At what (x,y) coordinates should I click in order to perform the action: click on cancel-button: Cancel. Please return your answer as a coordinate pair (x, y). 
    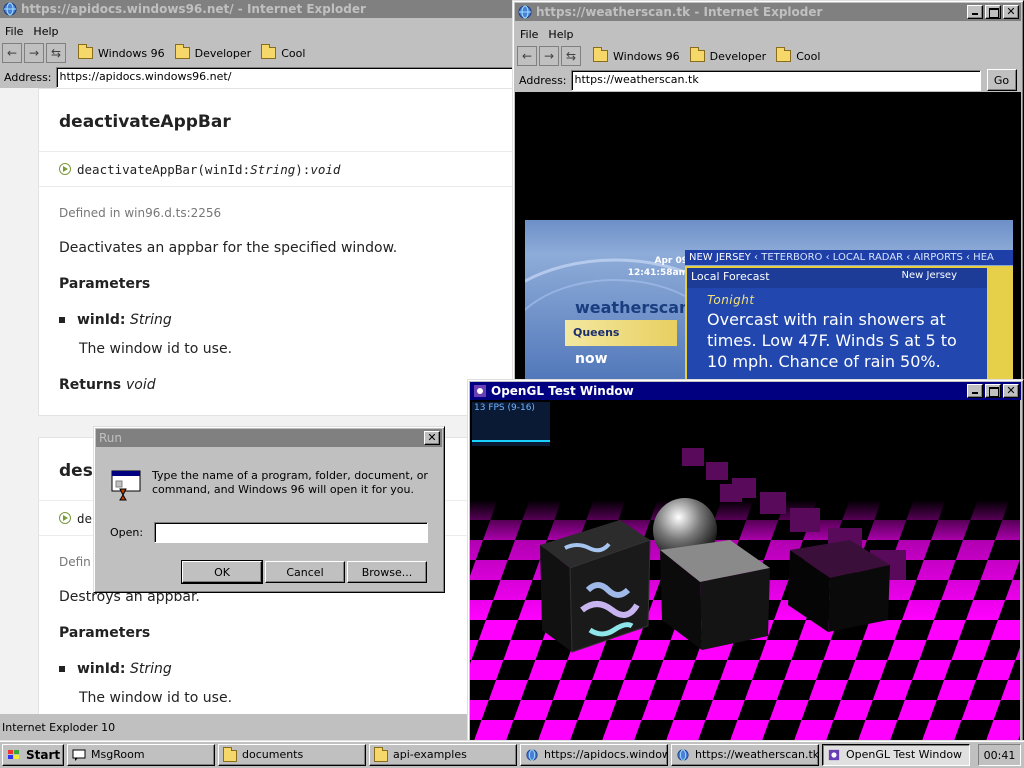
    Looking at the image, I should click on (305, 572).